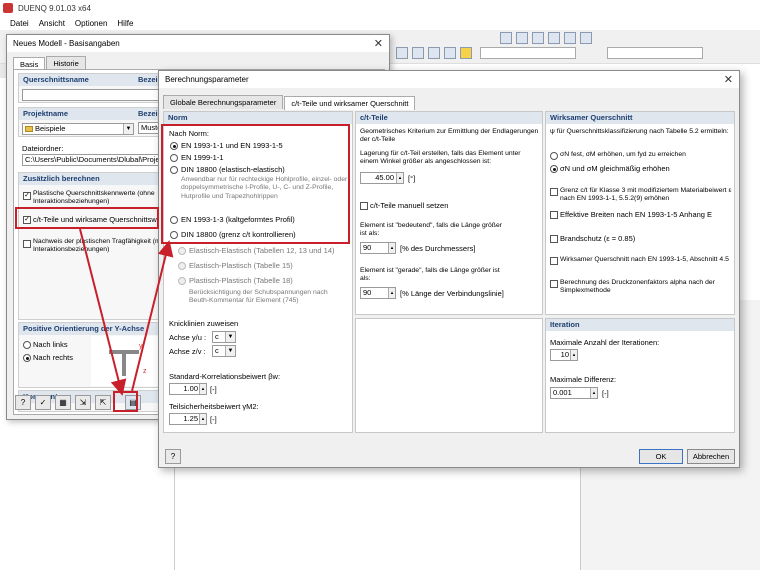 The width and height of the screenshot is (760, 570). I want to click on arrow-checkbox-to-button, so click(103, 312).